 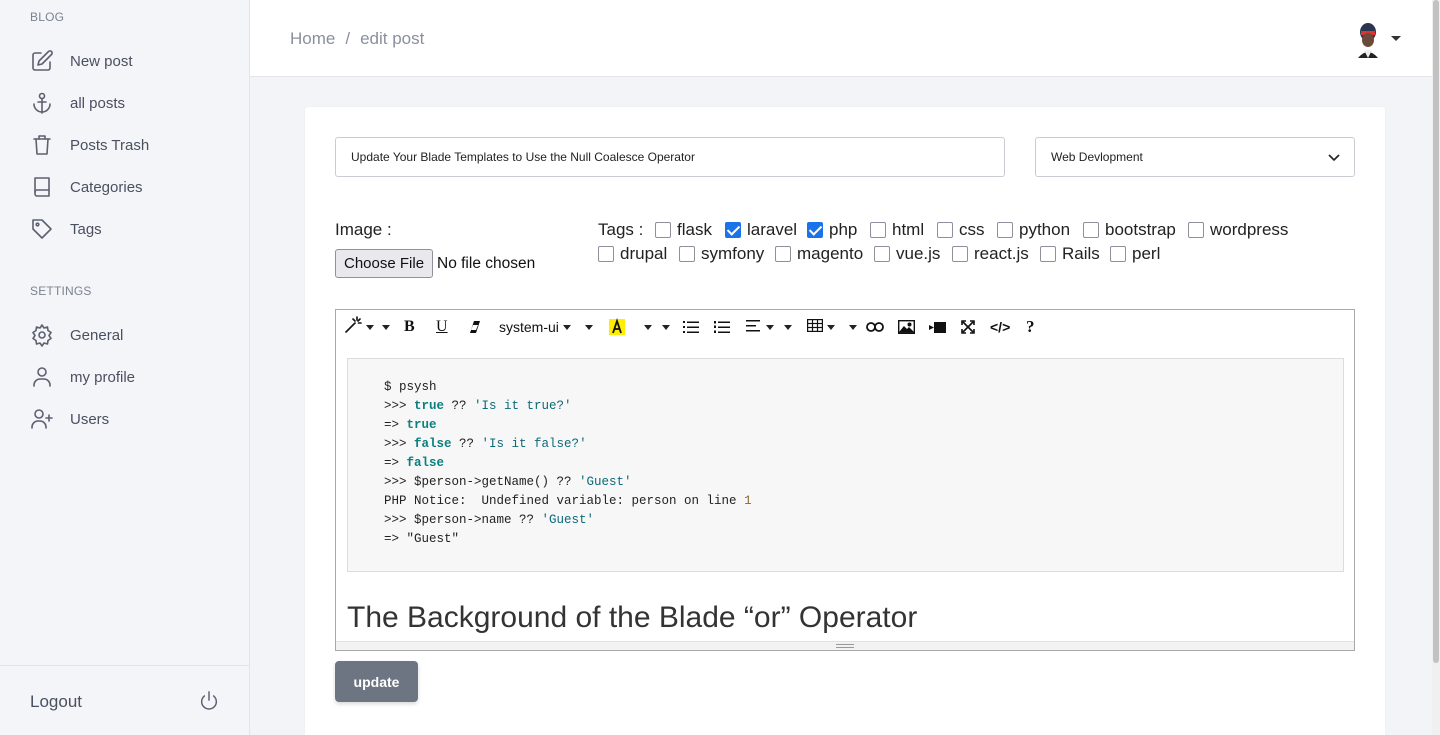 I want to click on top-header: Home / edit post, so click(x=845, y=38).